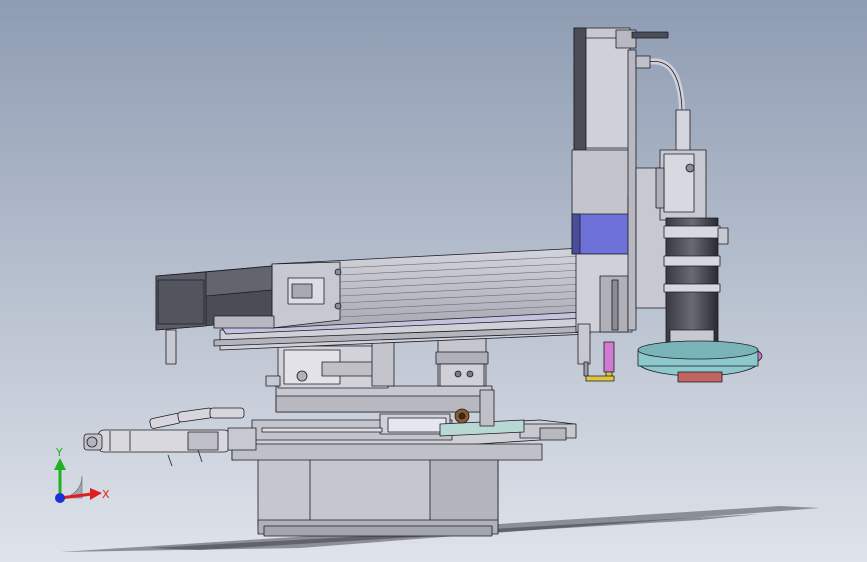  Describe the element at coordinates (60, 498) in the screenshot. I see `triad-z-axis` at that location.